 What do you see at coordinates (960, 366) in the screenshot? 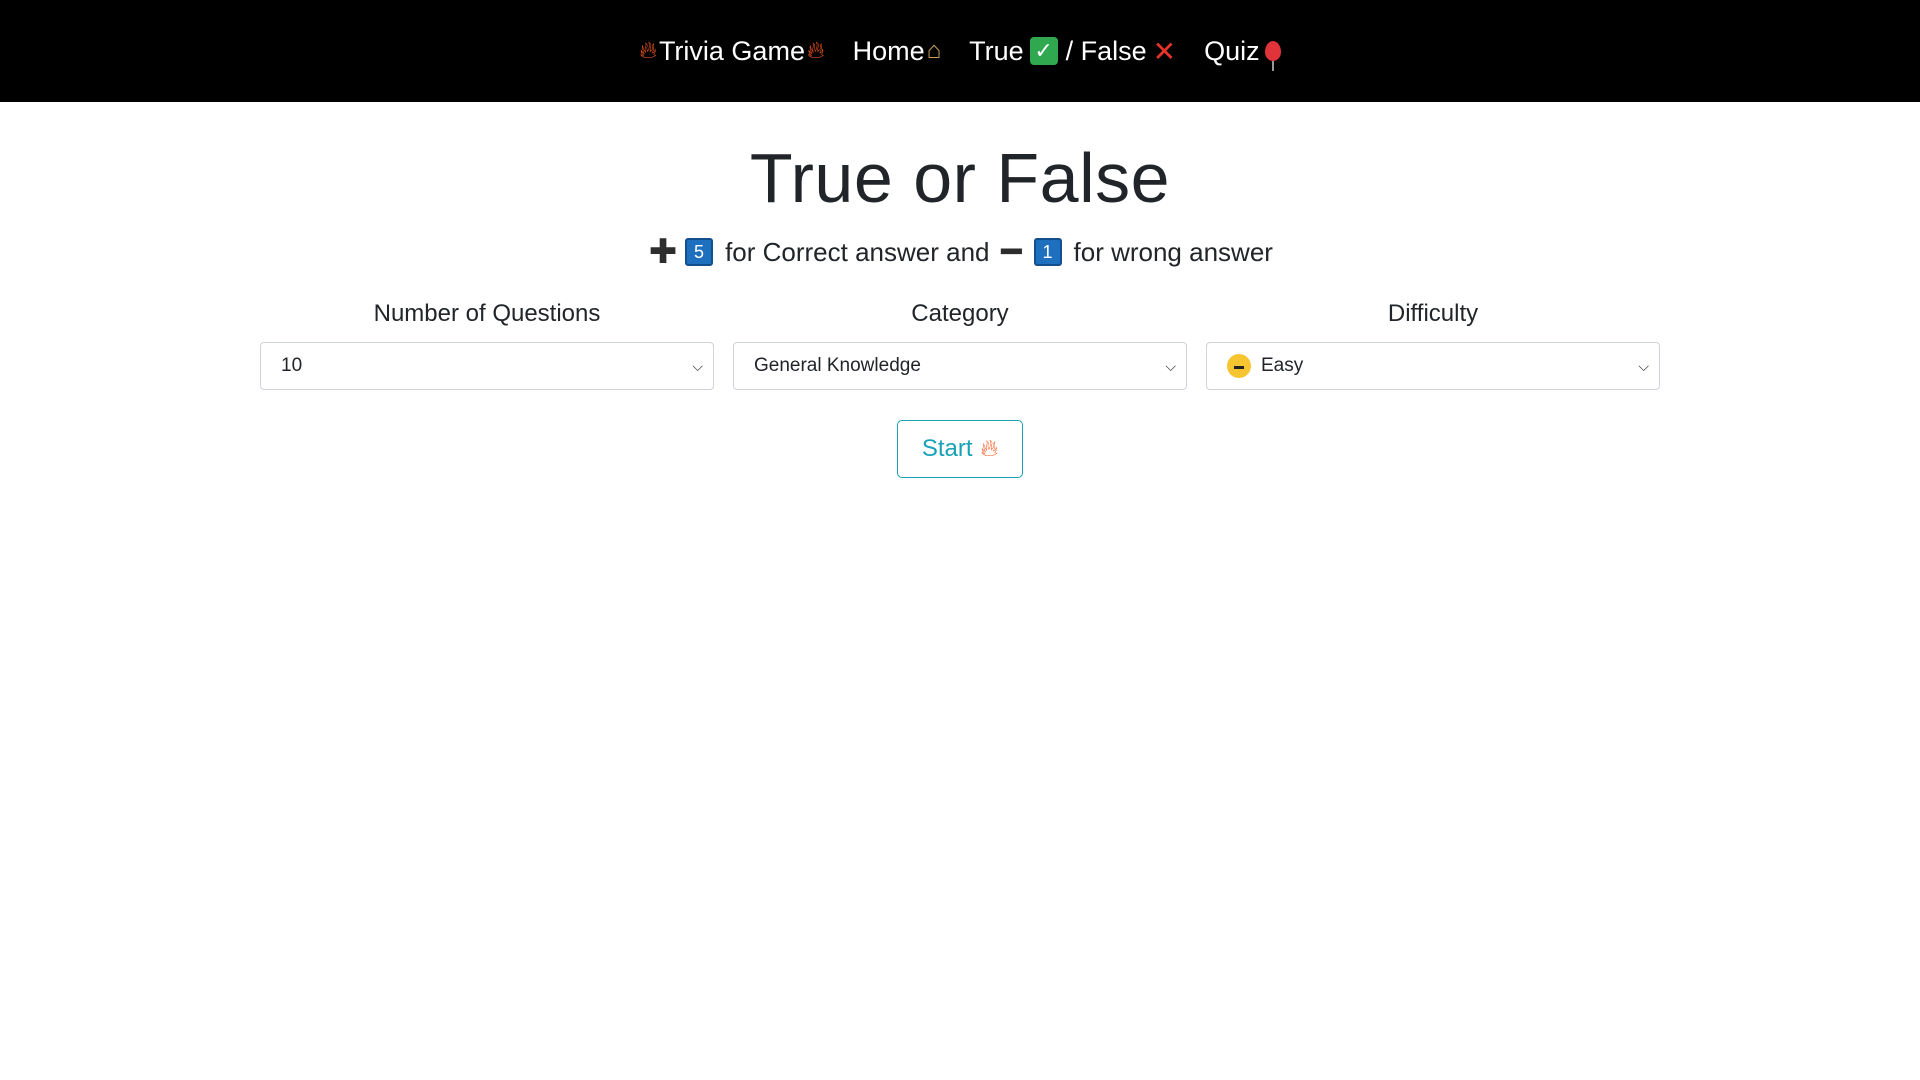
I see `category-select: General Knowledge ⌵` at bounding box center [960, 366].